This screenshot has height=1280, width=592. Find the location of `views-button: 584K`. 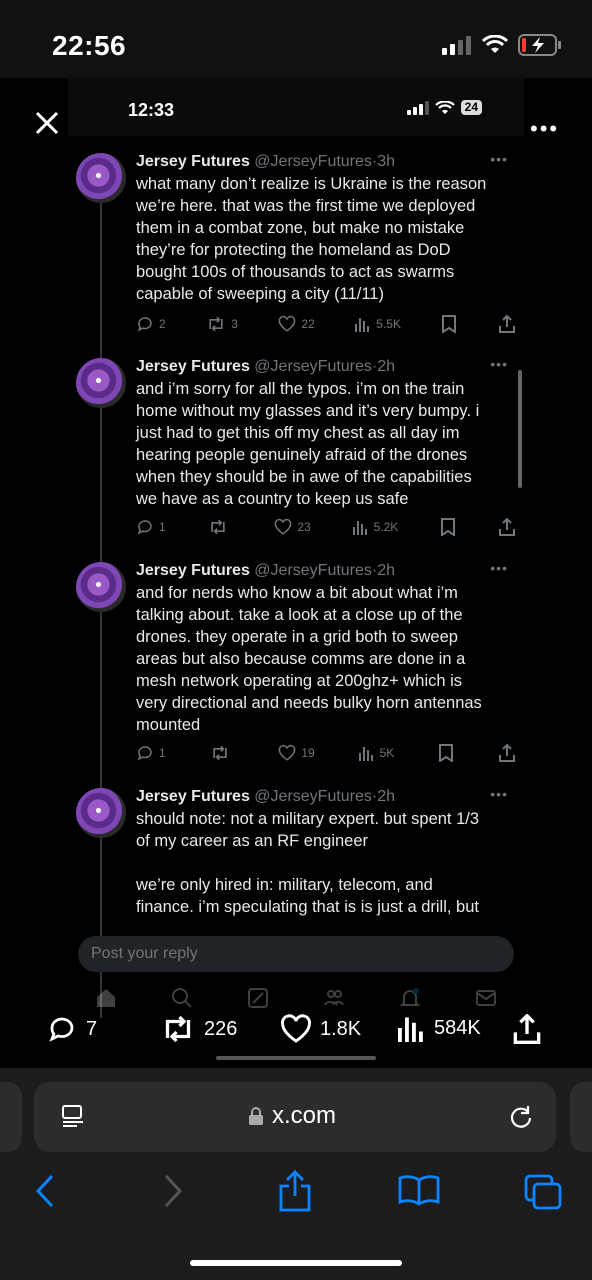

views-button: 584K is located at coordinates (439, 1028).